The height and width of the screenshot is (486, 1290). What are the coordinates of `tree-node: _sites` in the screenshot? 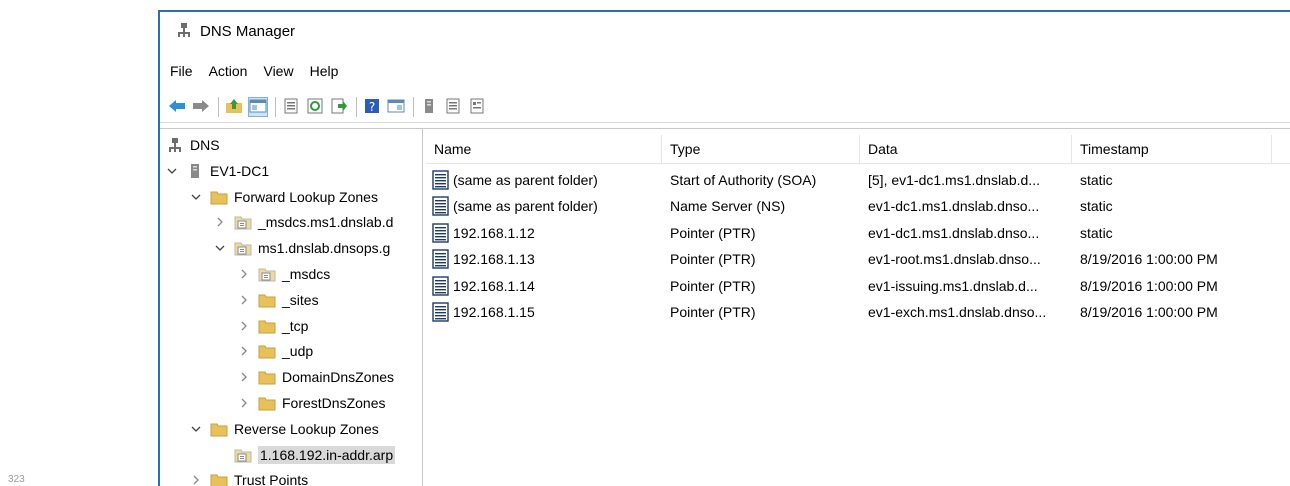 It's located at (278, 300).